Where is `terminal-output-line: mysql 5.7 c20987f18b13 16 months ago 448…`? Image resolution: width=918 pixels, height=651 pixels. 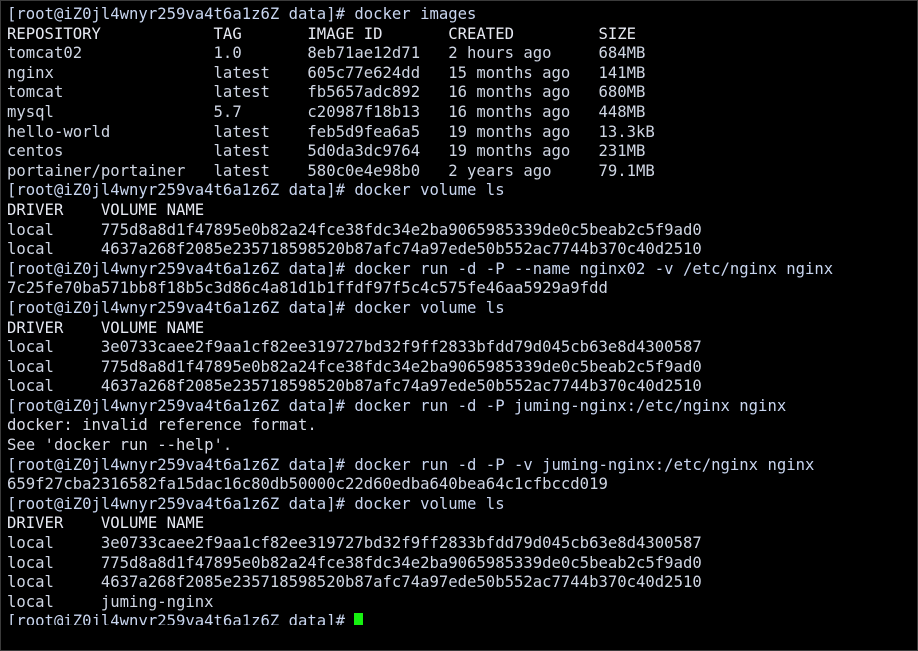 terminal-output-line: mysql 5.7 c20987f18b13 16 months ago 448… is located at coordinates (326, 111).